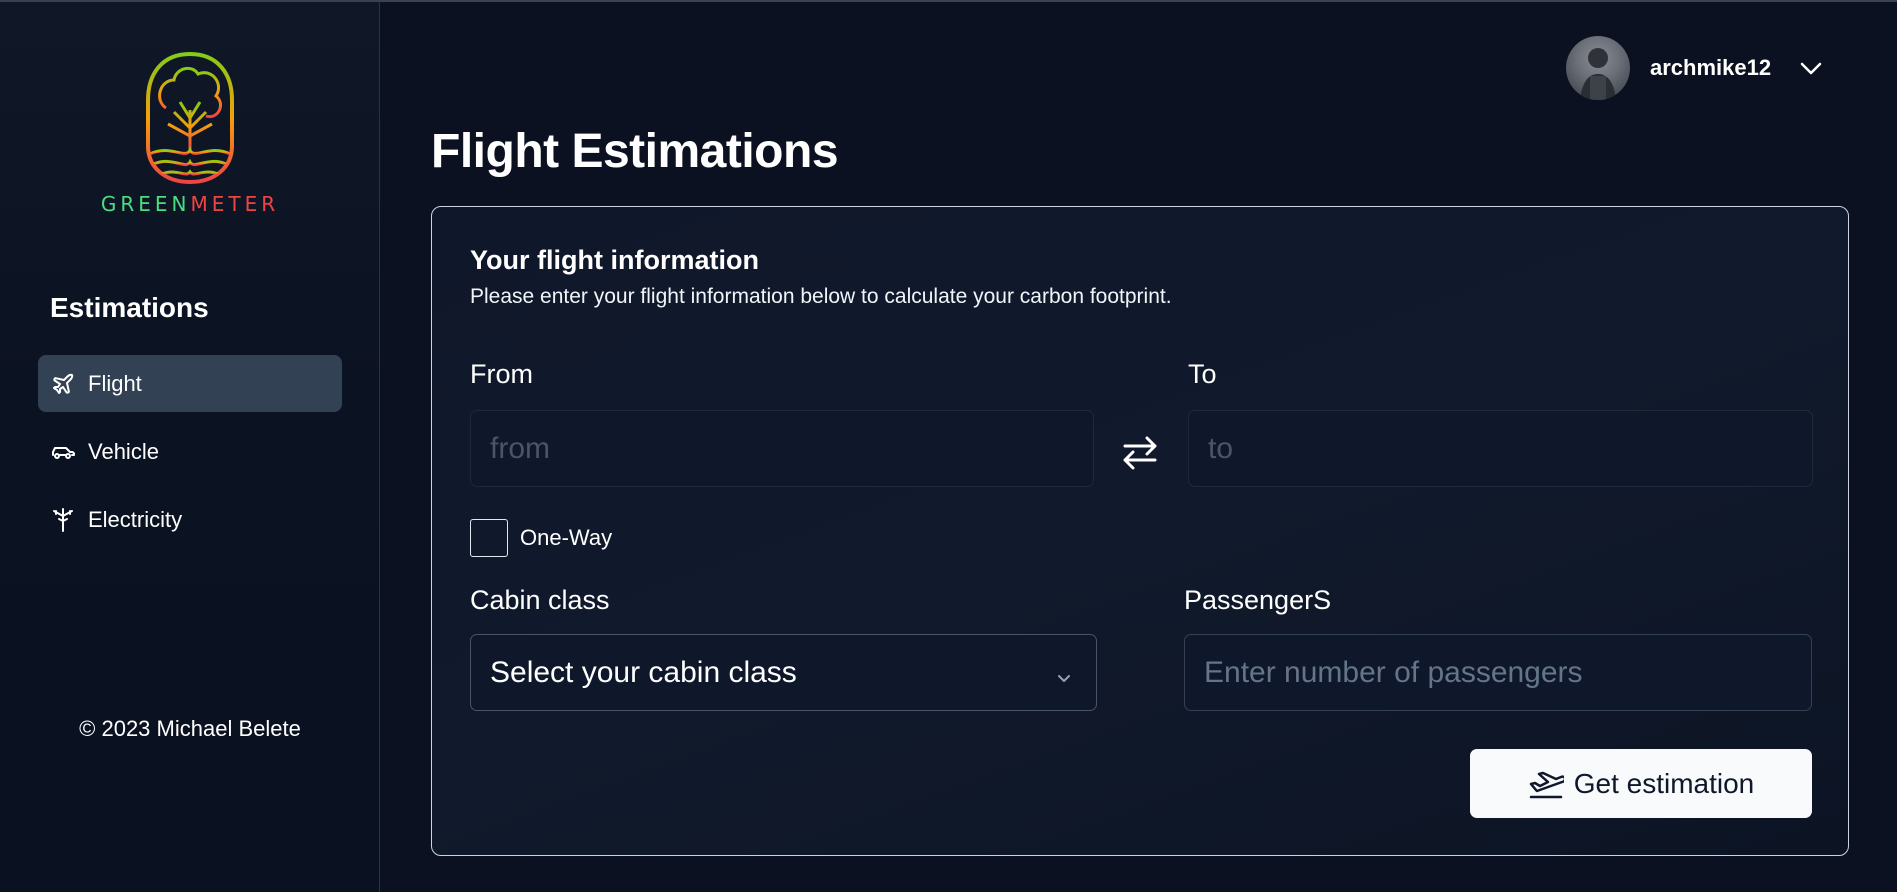 The image size is (1897, 892). I want to click on username: archmike12, so click(1710, 68).